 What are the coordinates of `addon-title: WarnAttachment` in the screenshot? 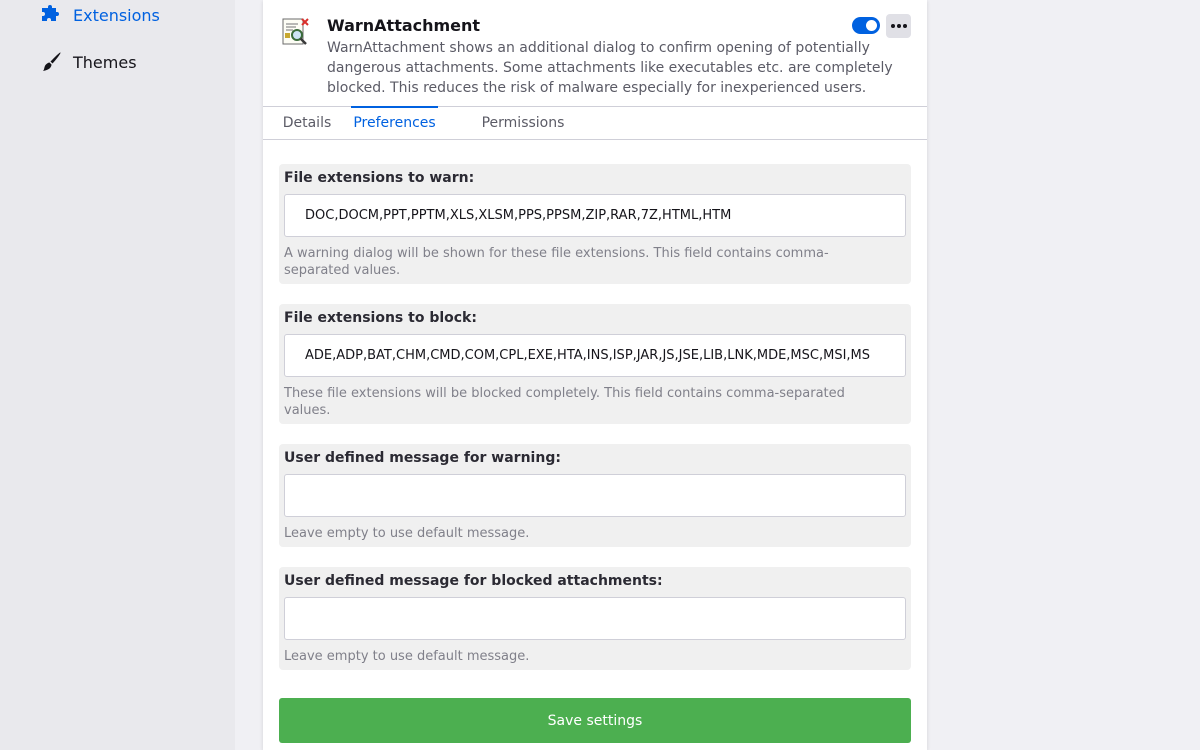 It's located at (404, 25).